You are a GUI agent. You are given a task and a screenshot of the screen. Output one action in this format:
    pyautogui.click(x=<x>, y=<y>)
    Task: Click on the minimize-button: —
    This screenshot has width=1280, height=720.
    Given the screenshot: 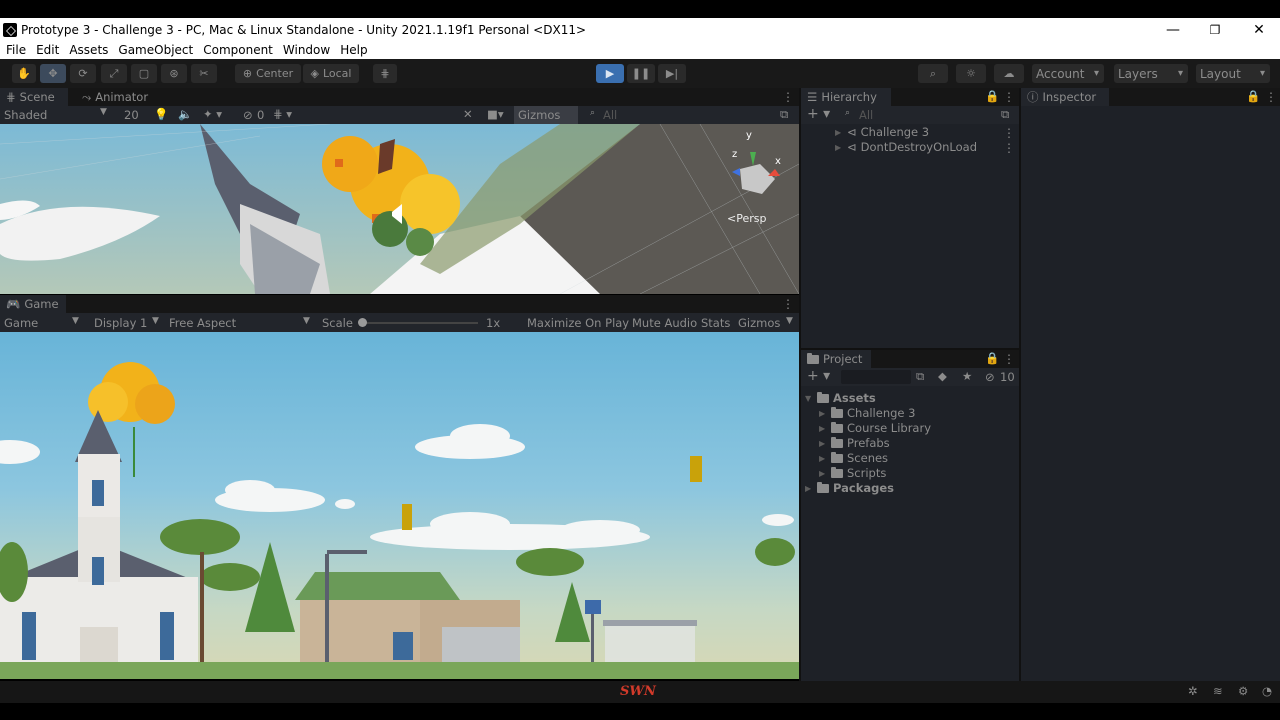 What is the action you would take?
    pyautogui.click(x=1173, y=29)
    